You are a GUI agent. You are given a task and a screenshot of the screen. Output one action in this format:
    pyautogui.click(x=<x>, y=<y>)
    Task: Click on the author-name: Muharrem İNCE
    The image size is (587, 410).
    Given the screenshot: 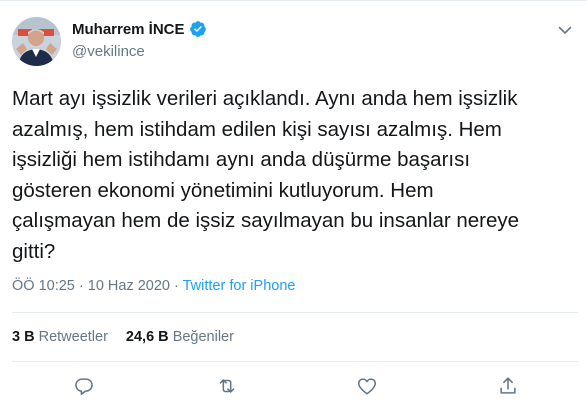 What is the action you would take?
    pyautogui.click(x=139, y=29)
    